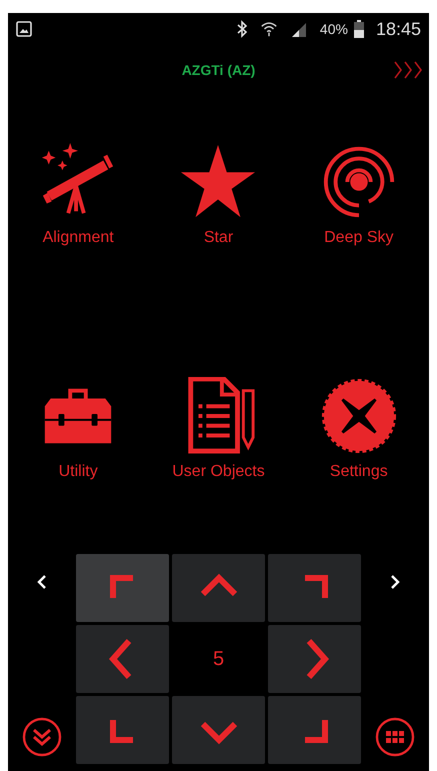 The height and width of the screenshot is (771, 437). I want to click on gear-icon, so click(359, 416).